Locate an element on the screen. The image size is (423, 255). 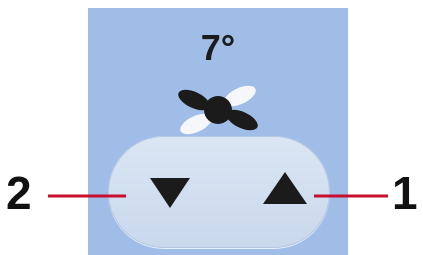
increase-button is located at coordinates (285, 188).